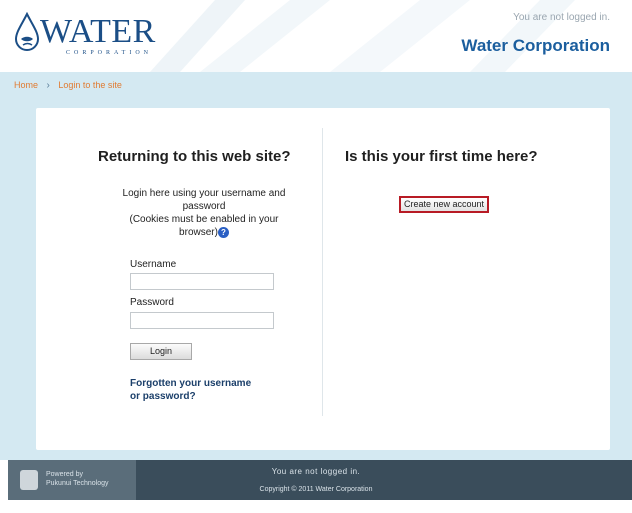 The image size is (632, 513). What do you see at coordinates (152, 302) in the screenshot?
I see `password-label: Password` at bounding box center [152, 302].